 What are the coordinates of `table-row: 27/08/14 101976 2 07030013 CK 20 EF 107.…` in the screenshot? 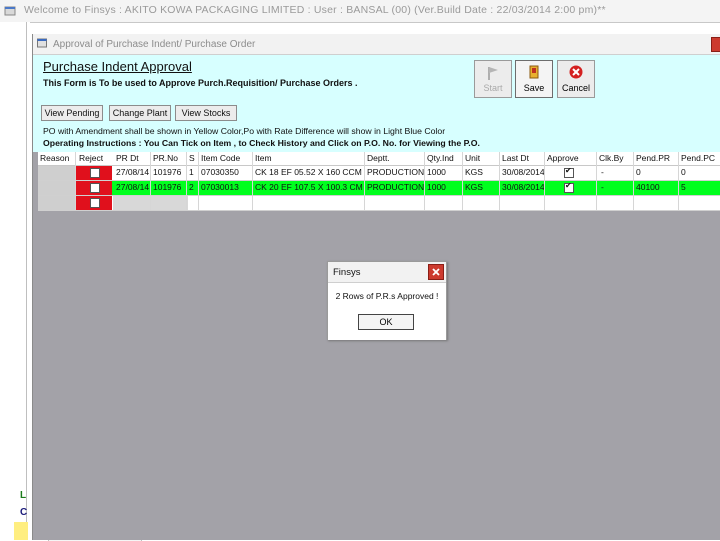 It's located at (379, 188).